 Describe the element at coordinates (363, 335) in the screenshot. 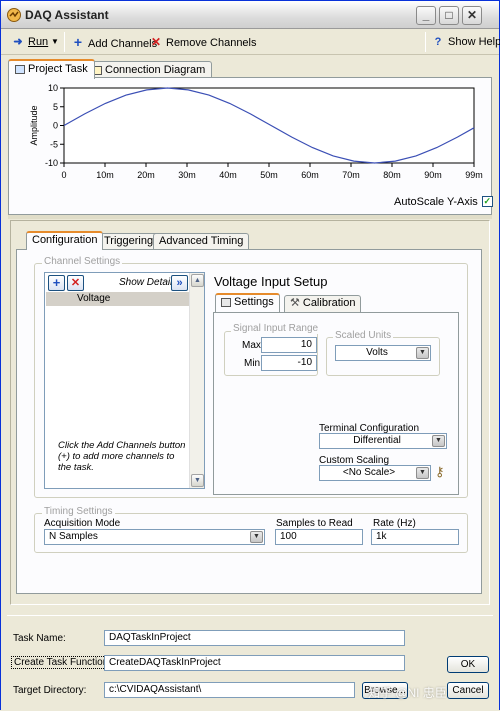

I see `scaled-units-label: Scaled Units` at that location.